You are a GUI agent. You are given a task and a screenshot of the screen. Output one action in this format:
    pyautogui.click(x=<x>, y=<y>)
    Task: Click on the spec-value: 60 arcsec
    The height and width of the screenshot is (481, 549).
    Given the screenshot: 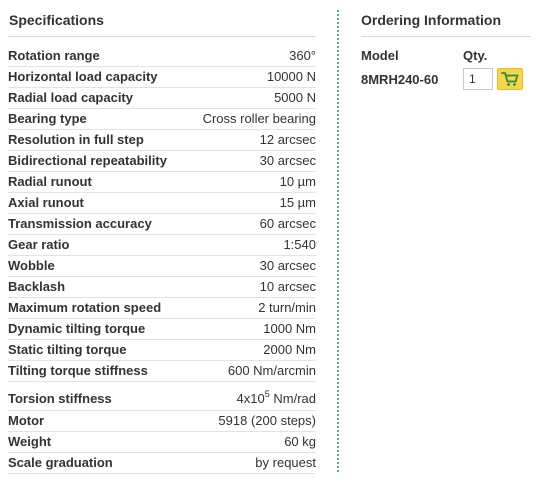 What is the action you would take?
    pyautogui.click(x=287, y=223)
    